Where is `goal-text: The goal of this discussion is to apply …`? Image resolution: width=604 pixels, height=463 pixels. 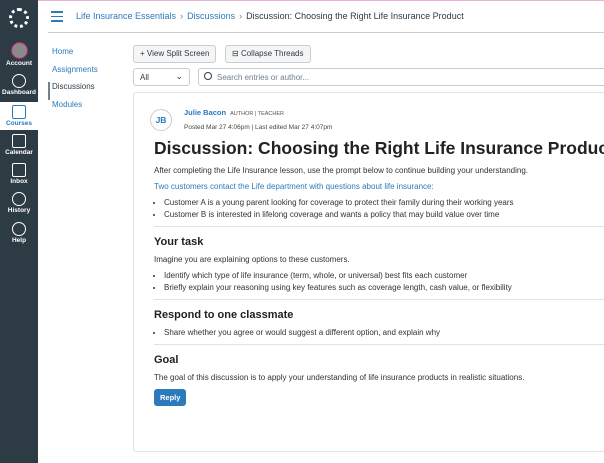 goal-text: The goal of this discussion is to apply … is located at coordinates (339, 377).